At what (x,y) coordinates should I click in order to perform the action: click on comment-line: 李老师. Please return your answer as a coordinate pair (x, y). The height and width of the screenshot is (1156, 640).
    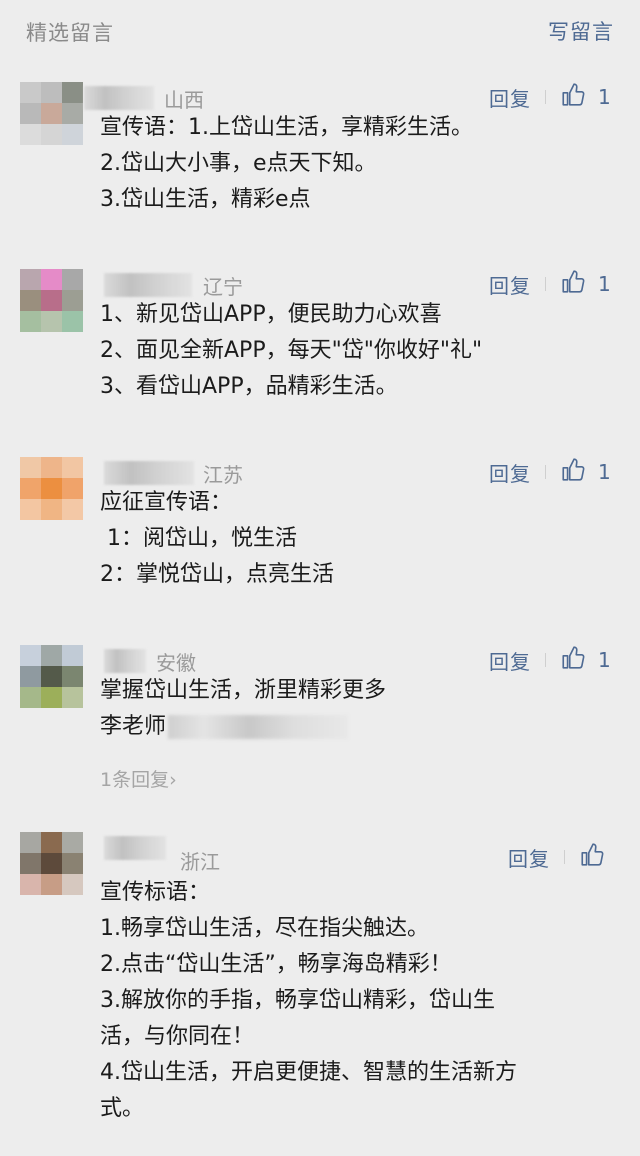
    Looking at the image, I should click on (360, 727).